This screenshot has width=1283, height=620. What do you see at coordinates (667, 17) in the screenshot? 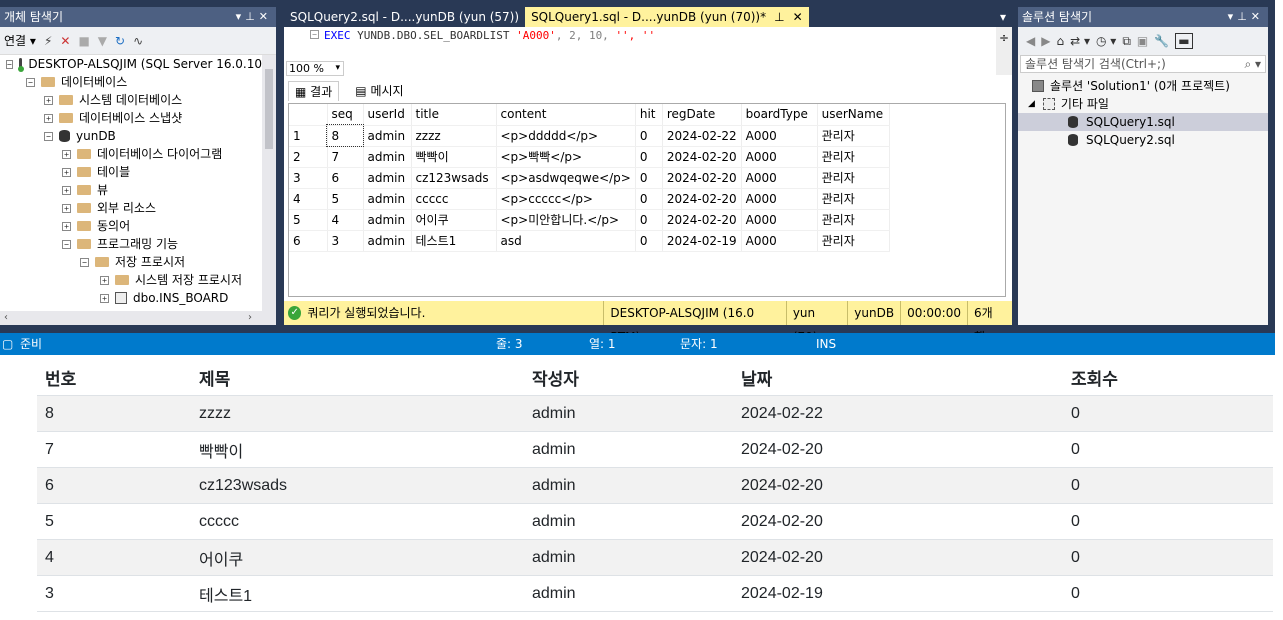
I see `tab-sqlquery1: SQLQuery1.sql - D....yunDB (yun (70))* ⊥ ✕` at bounding box center [667, 17].